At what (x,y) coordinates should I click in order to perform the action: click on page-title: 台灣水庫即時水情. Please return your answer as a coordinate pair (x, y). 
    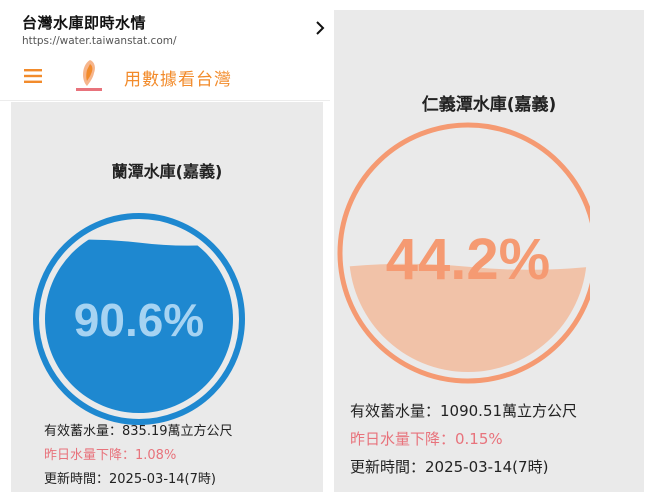
    Looking at the image, I should click on (84, 23).